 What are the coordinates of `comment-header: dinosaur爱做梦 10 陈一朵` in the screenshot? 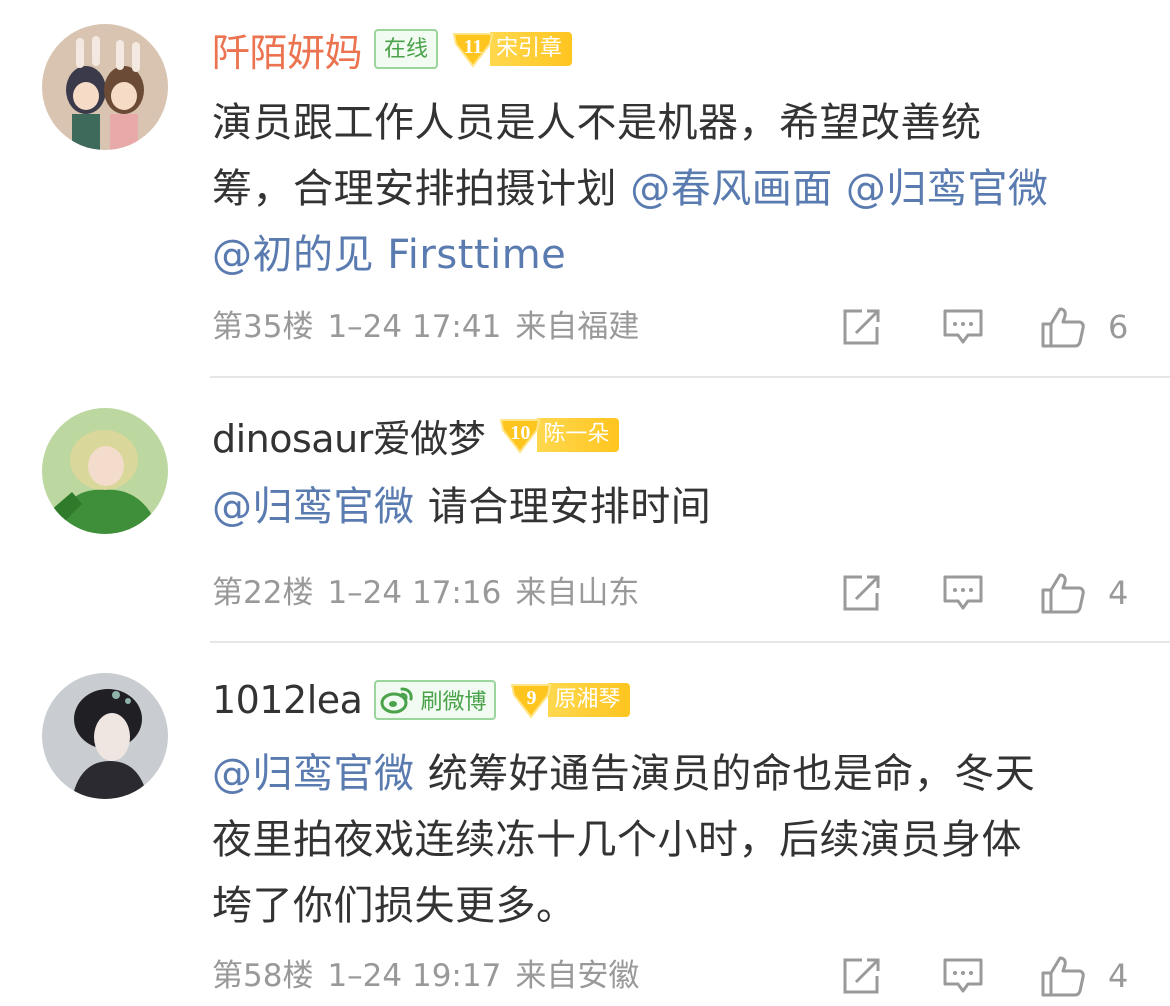 It's located at (416, 435).